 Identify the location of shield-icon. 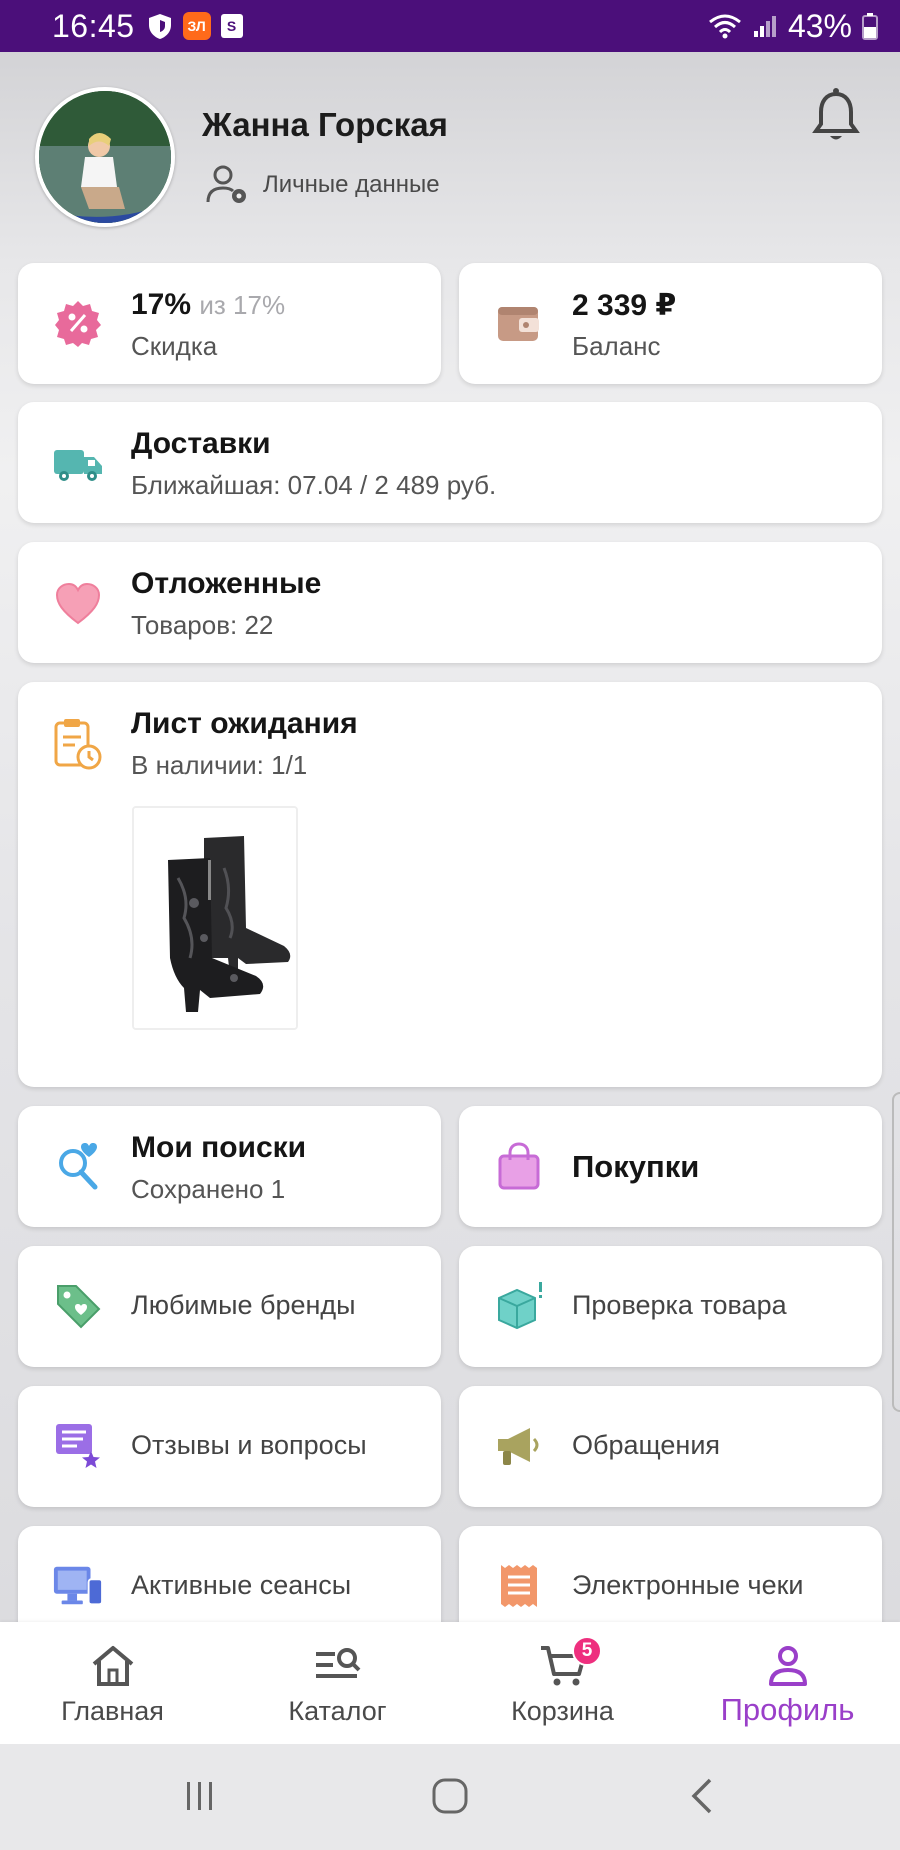
(159, 26).